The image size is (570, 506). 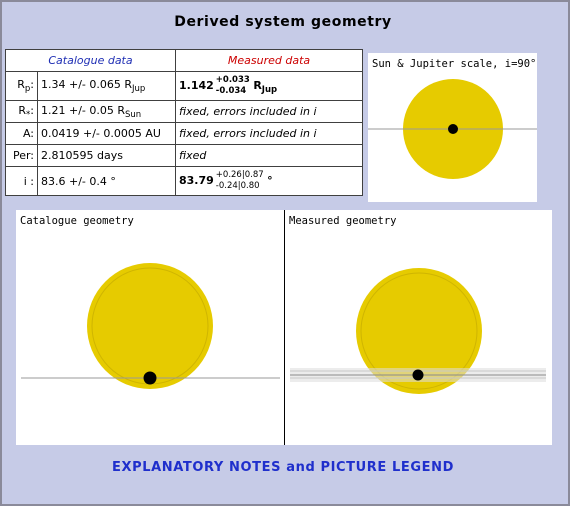 I want to click on catalogue-geometry-diagram, so click(x=150, y=326).